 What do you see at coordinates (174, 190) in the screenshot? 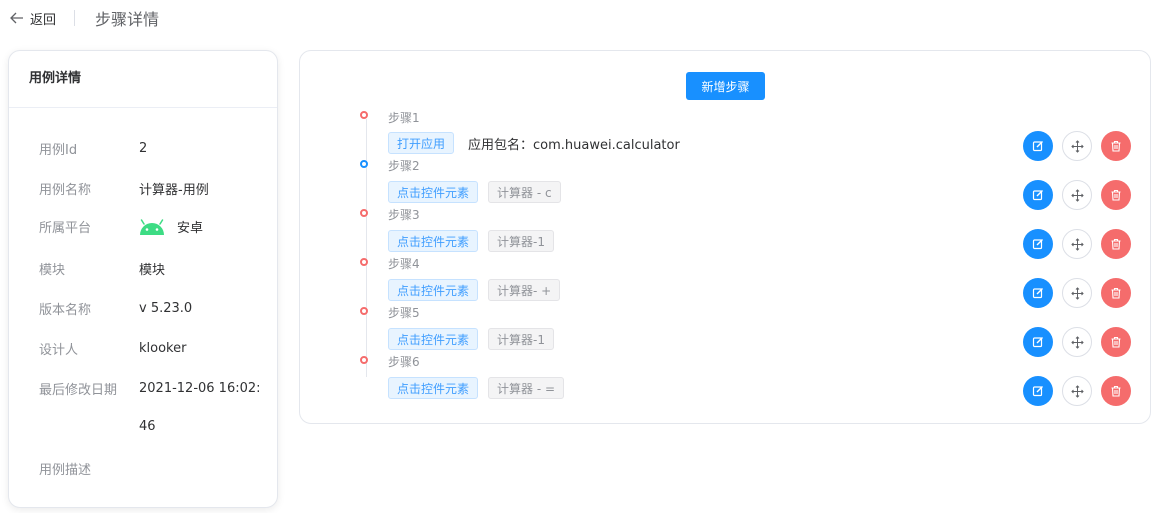
I see `info-value: 计算器-用例` at bounding box center [174, 190].